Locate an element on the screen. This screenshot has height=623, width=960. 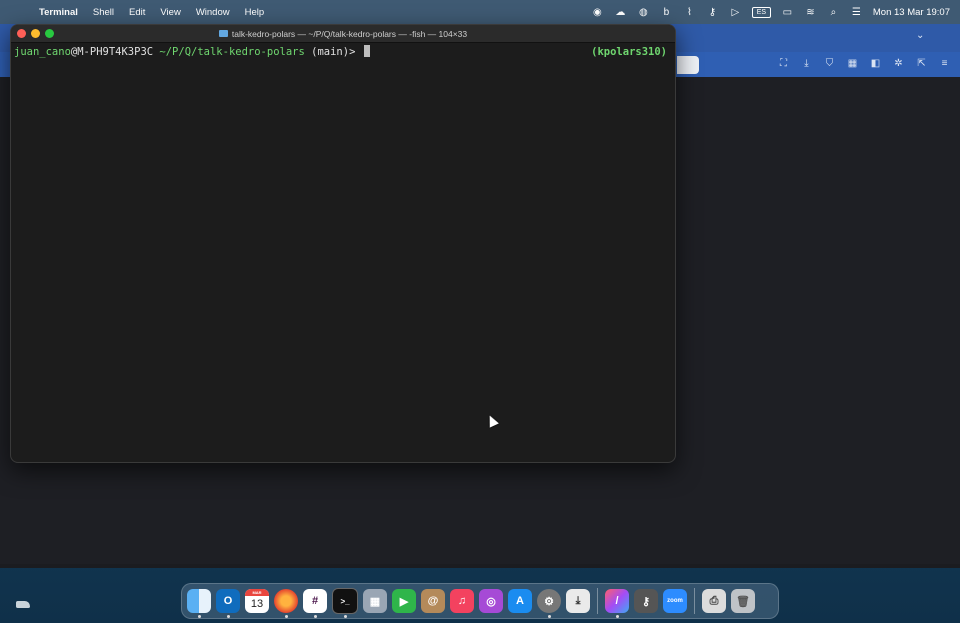
browser-bottom-edge is located at coordinates (480, 566).